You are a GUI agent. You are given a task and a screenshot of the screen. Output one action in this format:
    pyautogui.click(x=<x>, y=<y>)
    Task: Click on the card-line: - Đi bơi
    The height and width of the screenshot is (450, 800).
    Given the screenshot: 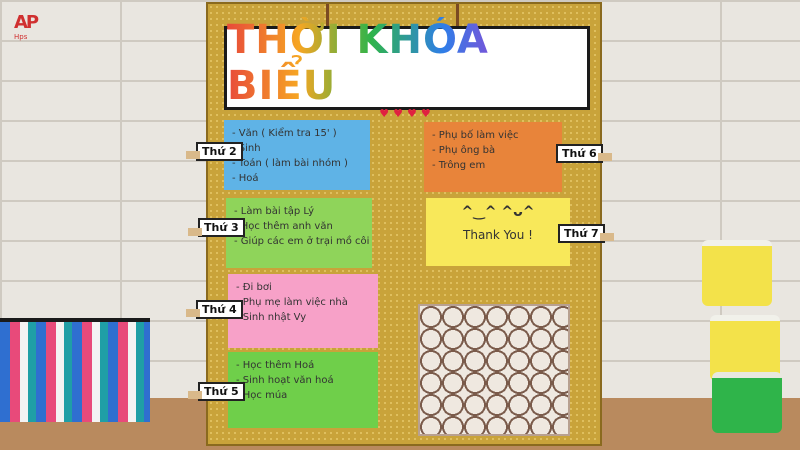 What is the action you would take?
    pyautogui.click(x=254, y=287)
    